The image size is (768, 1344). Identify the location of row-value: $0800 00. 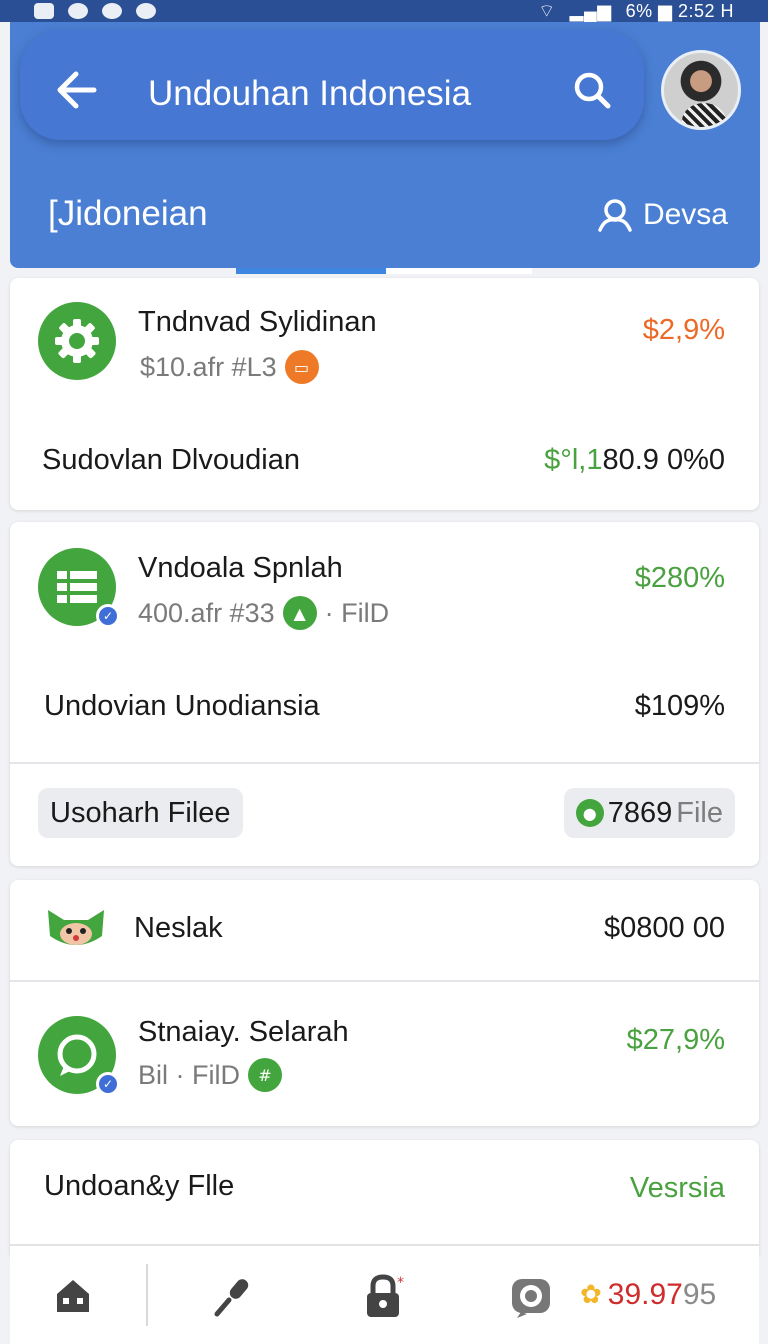
(664, 928).